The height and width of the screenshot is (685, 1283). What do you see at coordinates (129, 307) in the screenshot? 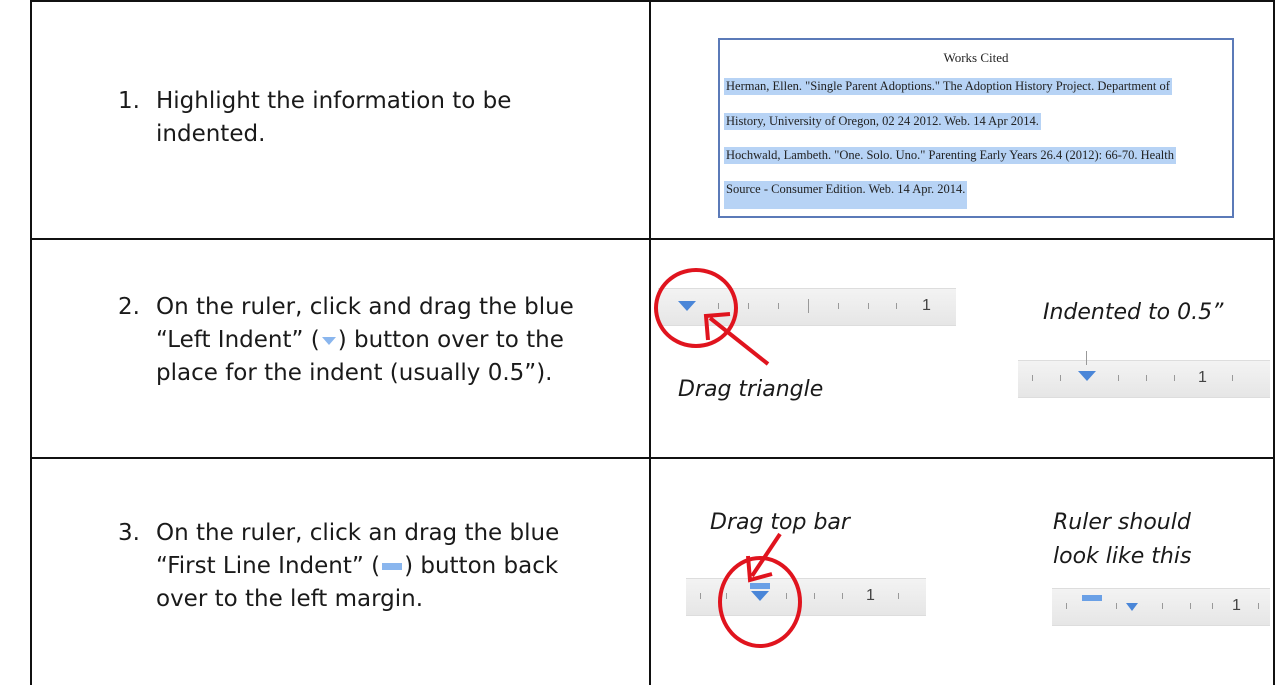
I see `step-number: 2.` at bounding box center [129, 307].